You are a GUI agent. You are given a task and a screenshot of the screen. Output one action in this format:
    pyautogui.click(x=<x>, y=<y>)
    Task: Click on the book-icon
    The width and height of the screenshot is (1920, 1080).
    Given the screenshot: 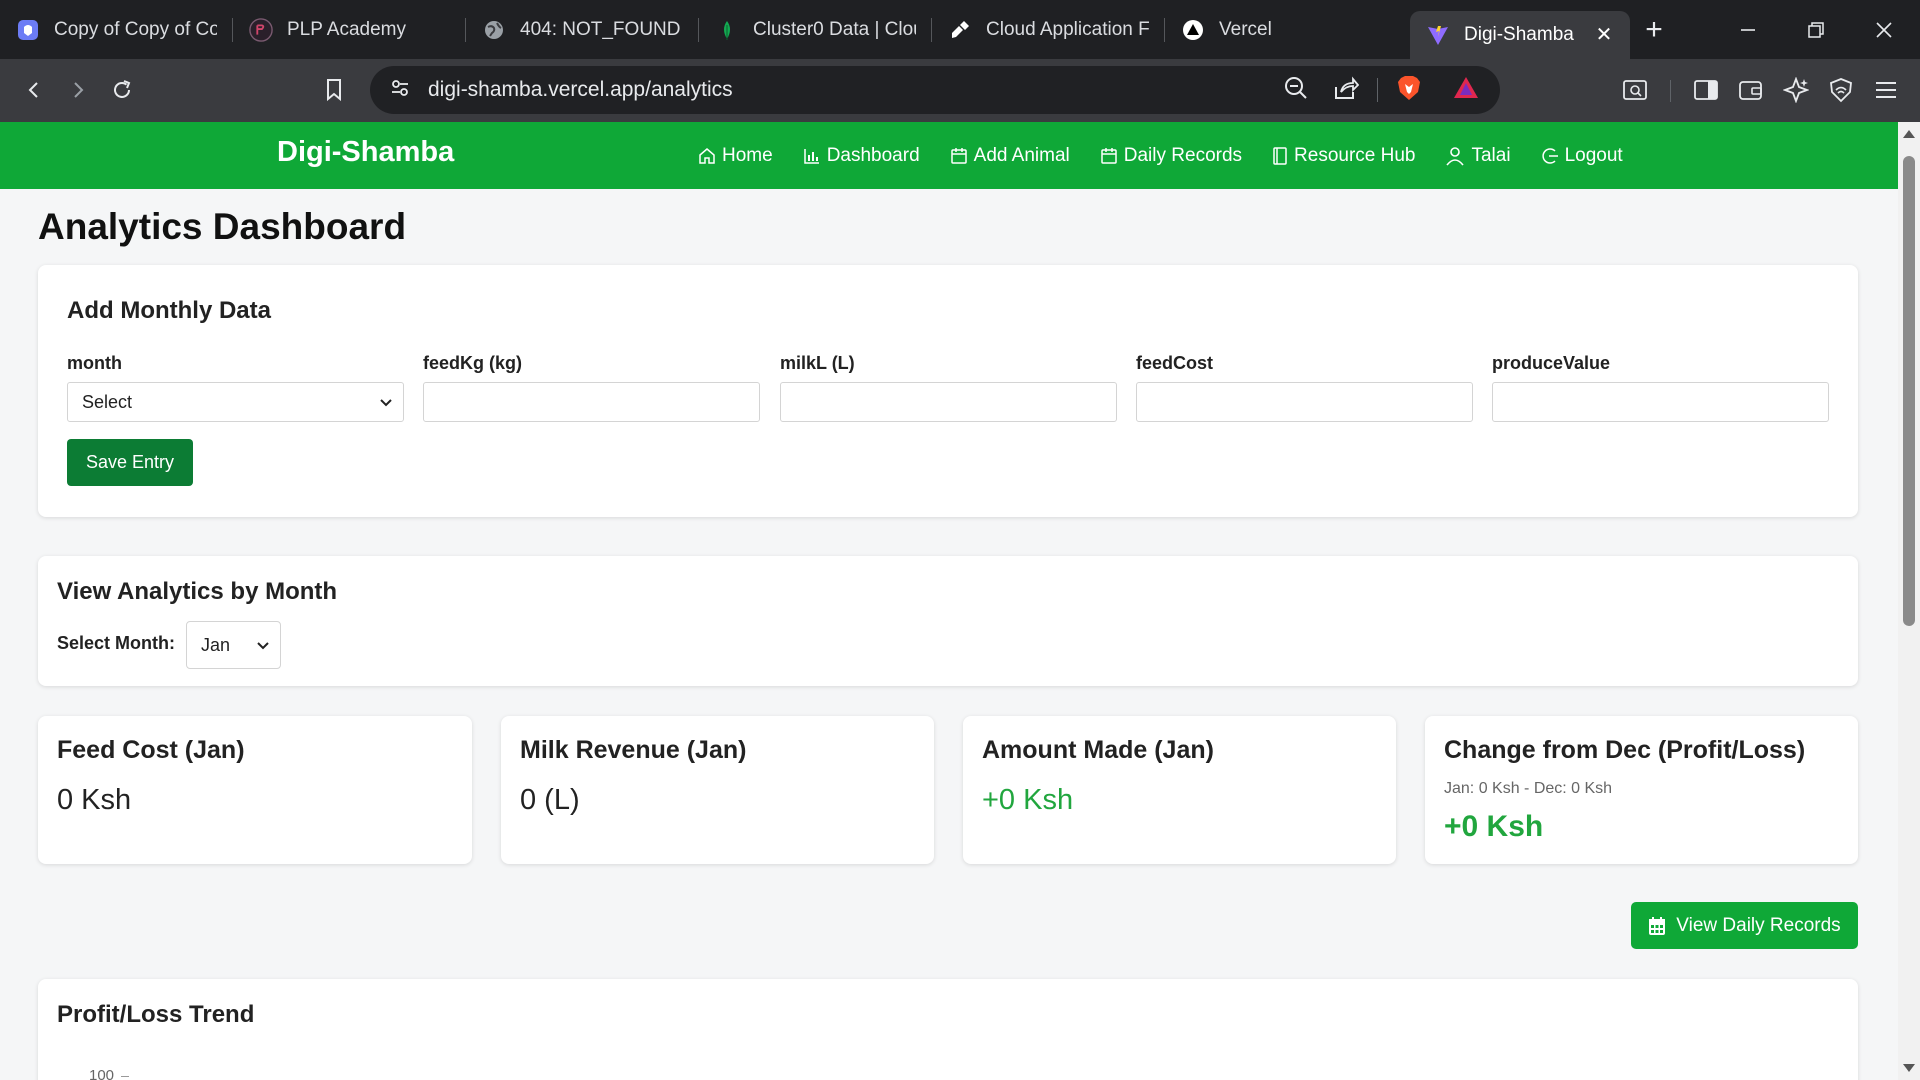 What is the action you would take?
    pyautogui.click(x=1280, y=155)
    